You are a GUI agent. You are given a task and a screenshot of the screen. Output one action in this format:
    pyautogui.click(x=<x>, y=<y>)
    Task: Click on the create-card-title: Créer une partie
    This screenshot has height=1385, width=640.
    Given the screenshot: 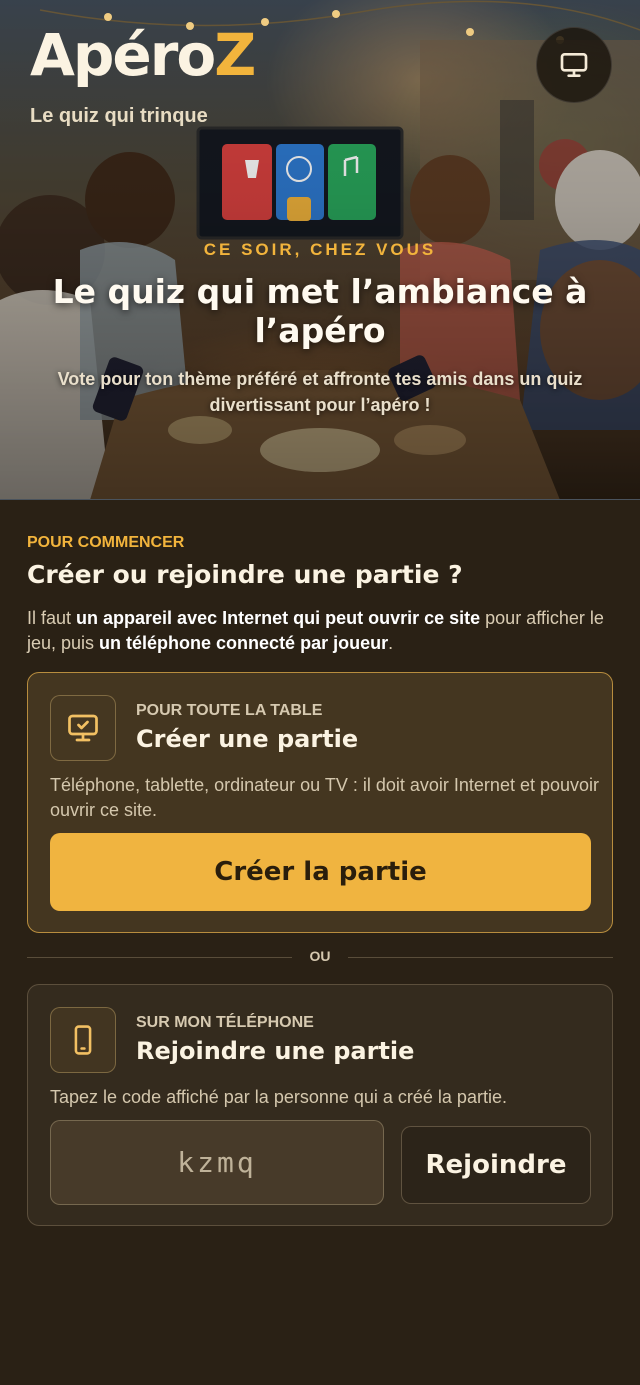 What is the action you would take?
    pyautogui.click(x=247, y=739)
    